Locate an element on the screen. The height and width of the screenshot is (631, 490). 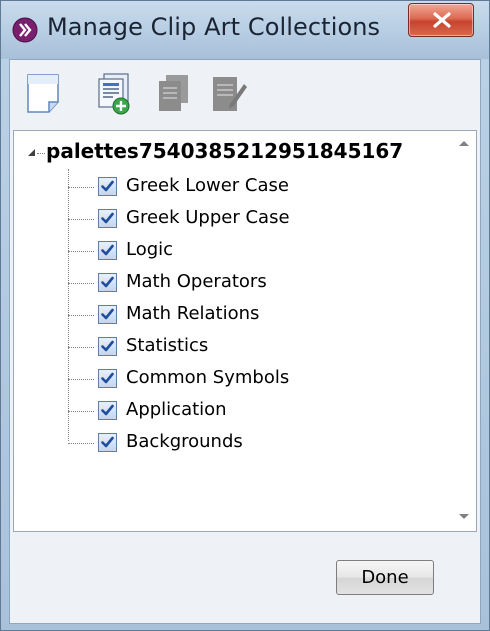
tree-item-label: Math Relations is located at coordinates (193, 313).